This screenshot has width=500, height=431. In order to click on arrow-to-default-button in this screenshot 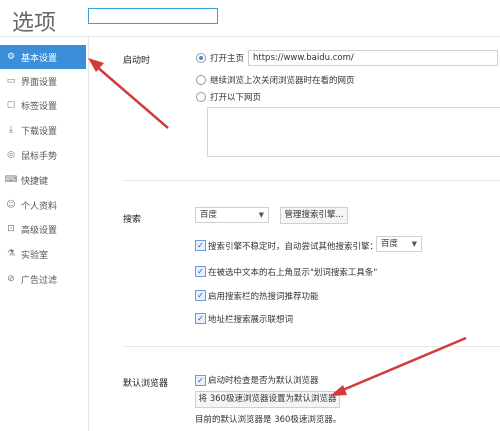, I will do `click(398, 366)`.